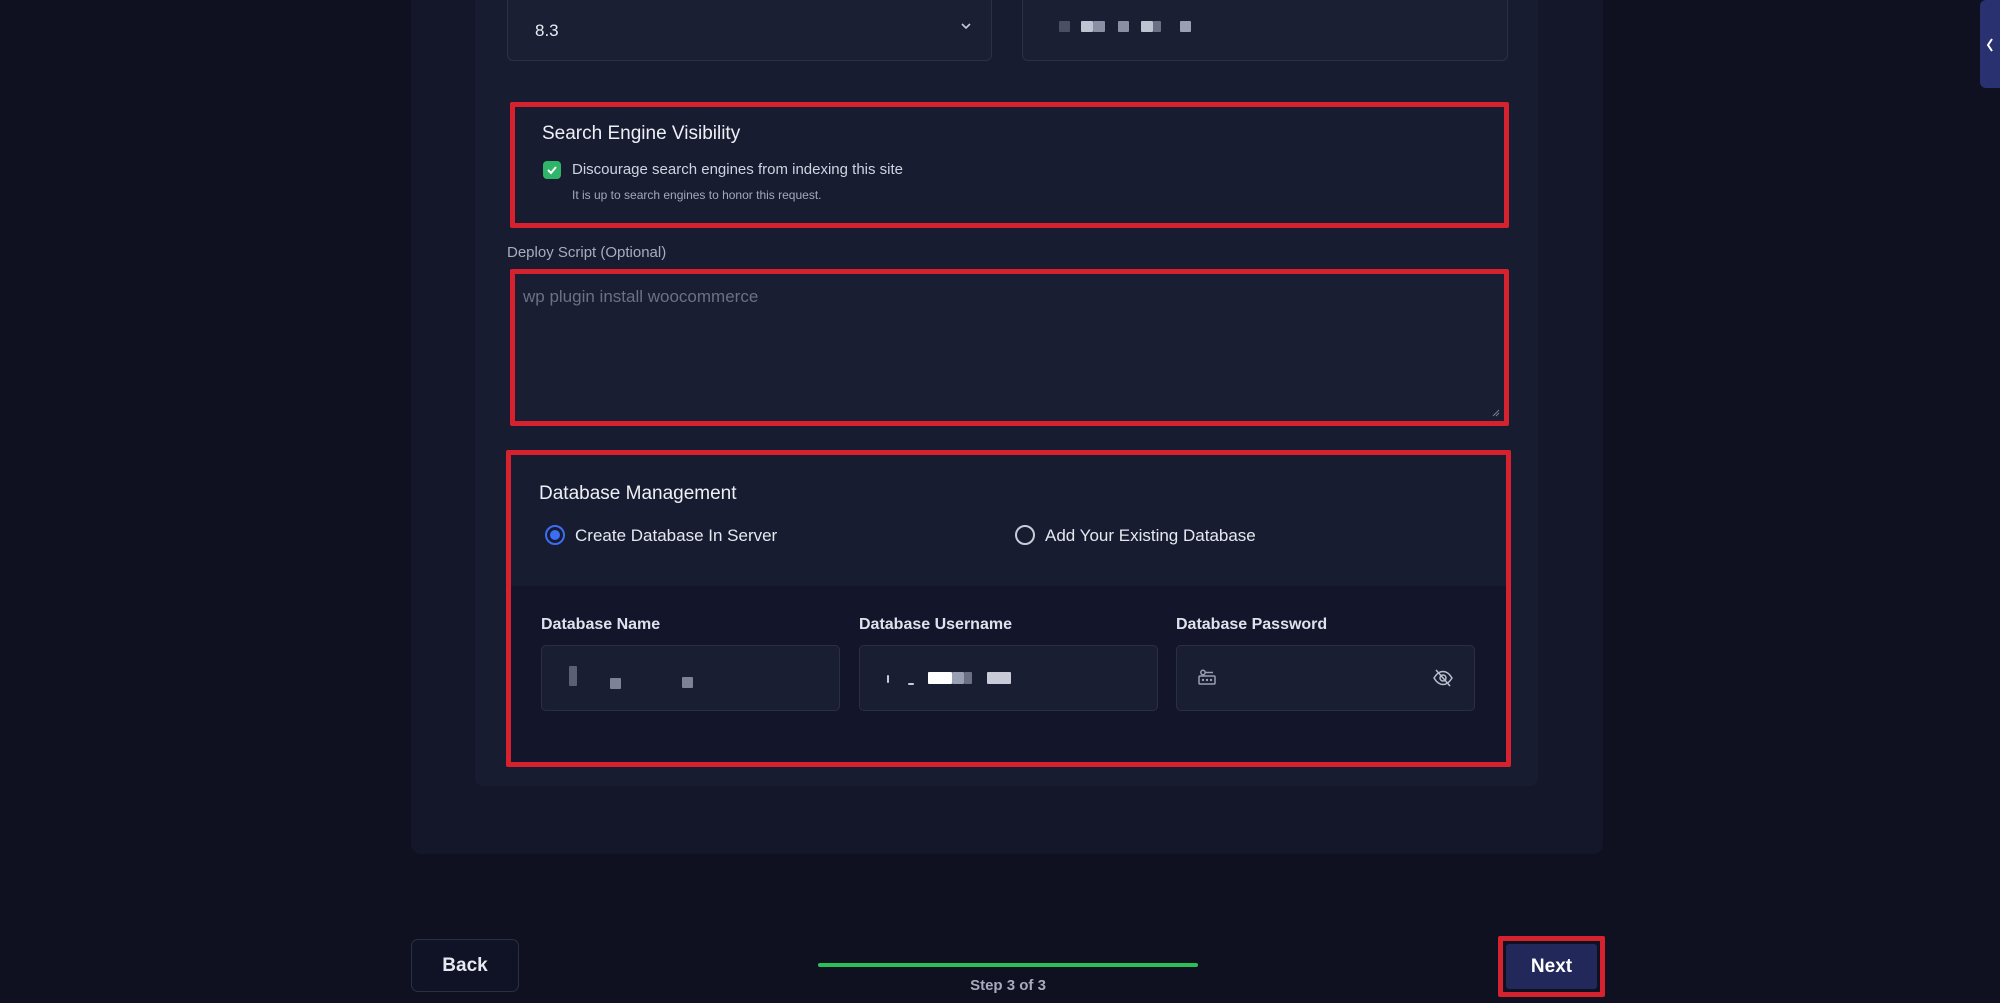  Describe the element at coordinates (1150, 536) in the screenshot. I see `existing-database-label: Add Your Existing Database` at that location.